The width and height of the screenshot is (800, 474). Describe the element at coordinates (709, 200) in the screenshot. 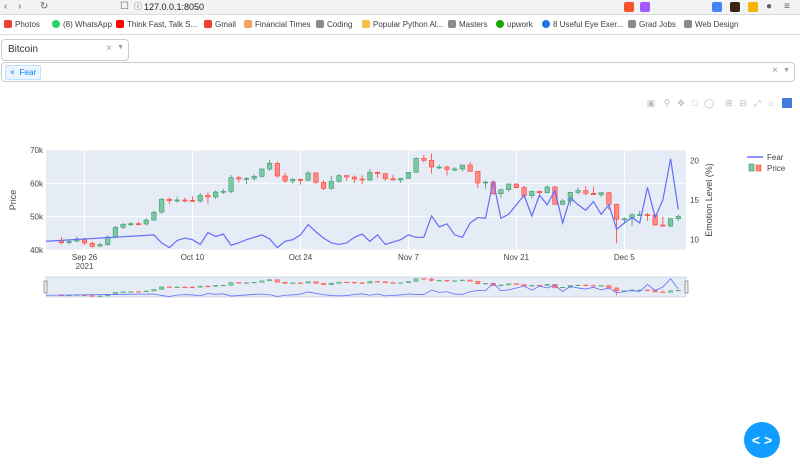

I see `y2-axis-title: Emotion Level (%)` at that location.